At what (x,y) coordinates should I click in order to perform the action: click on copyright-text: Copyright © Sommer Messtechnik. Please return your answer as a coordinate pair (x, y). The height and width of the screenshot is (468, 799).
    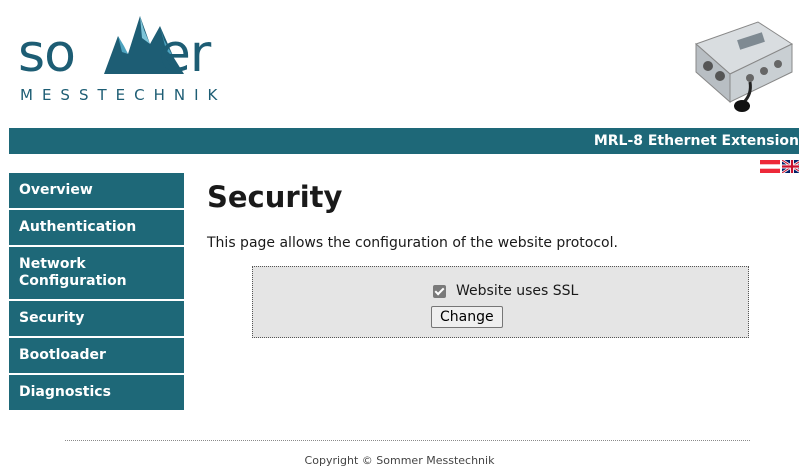
    Looking at the image, I should click on (399, 460).